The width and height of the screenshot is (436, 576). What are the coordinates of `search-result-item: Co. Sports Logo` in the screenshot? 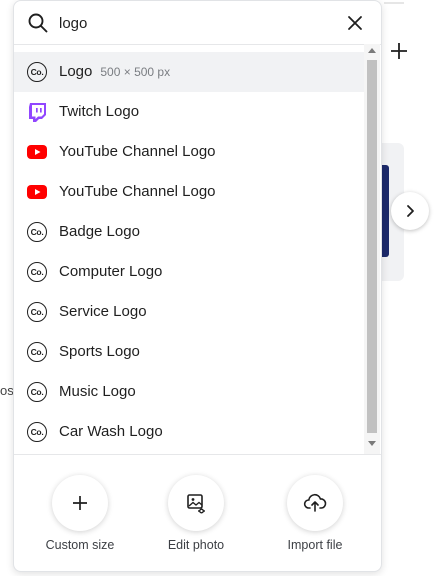 It's located at (189, 352).